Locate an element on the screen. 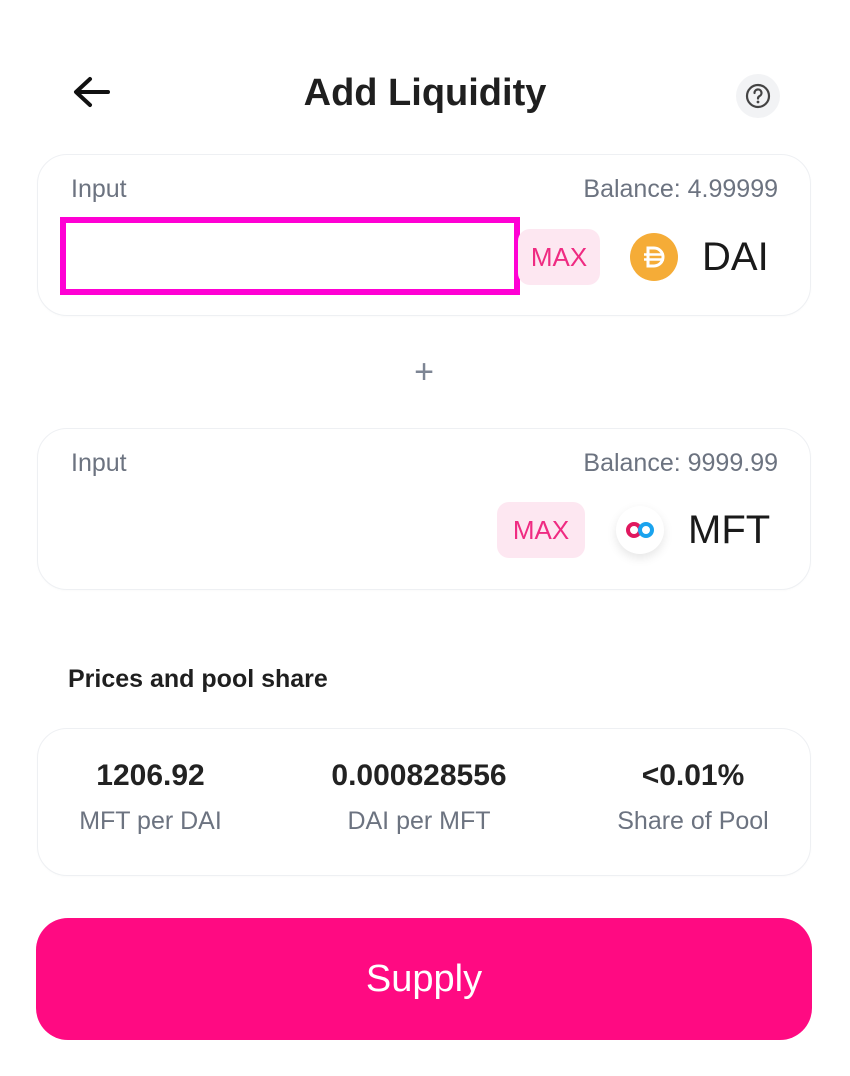 The height and width of the screenshot is (1076, 850). header: Add Liquidity is located at coordinates (425, 95).